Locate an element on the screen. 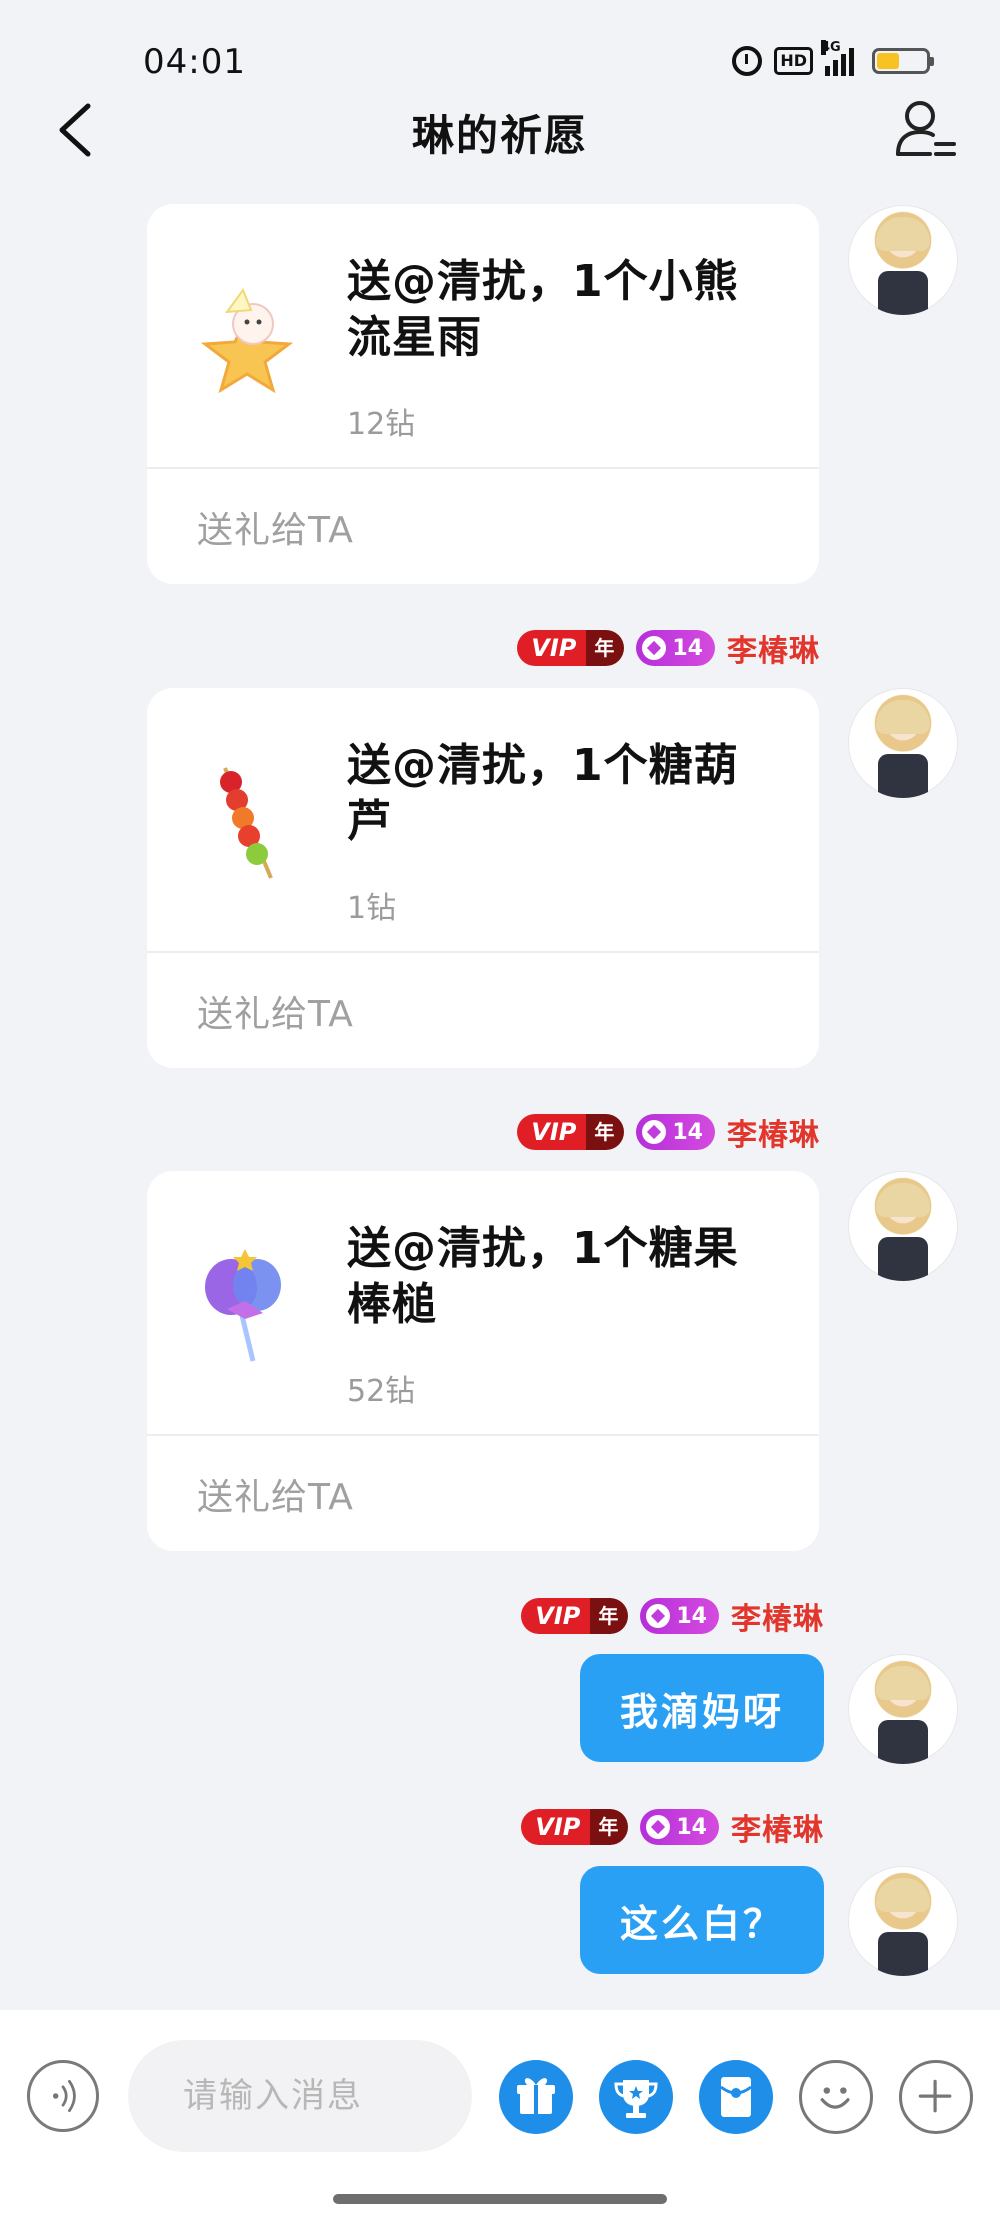 The height and width of the screenshot is (2222, 1000). gift-icon is located at coordinates (536, 2097).